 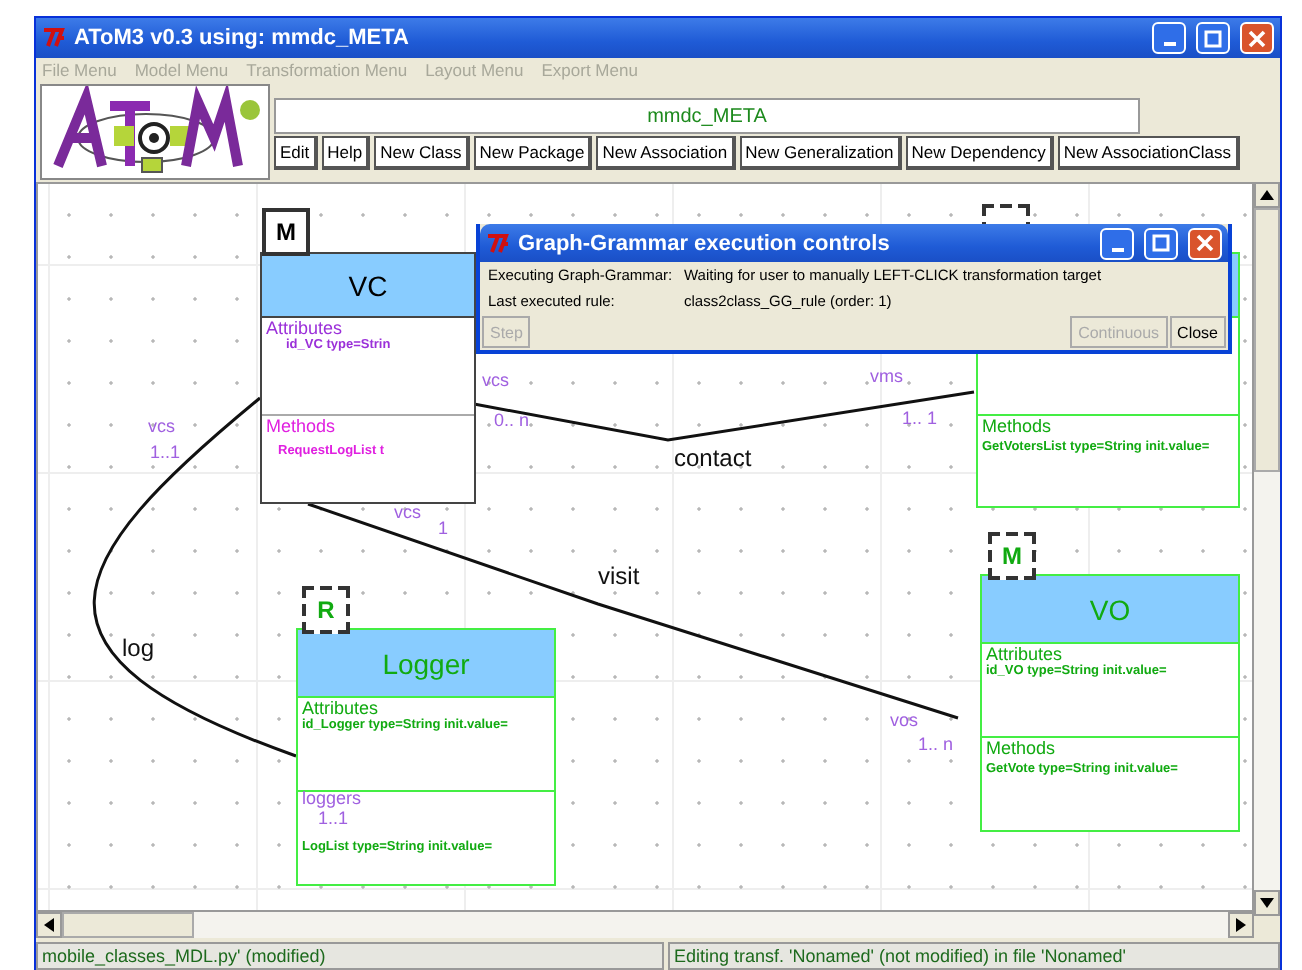 What do you see at coordinates (426, 663) in the screenshot?
I see `class-name: Logger` at bounding box center [426, 663].